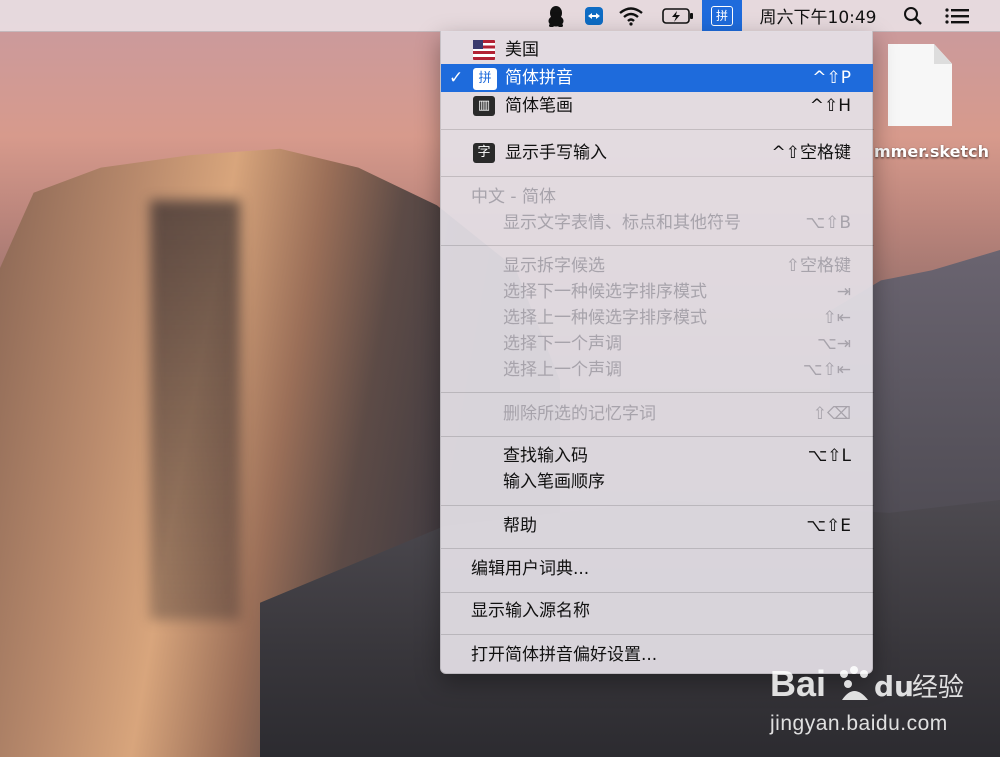  Describe the element at coordinates (957, 15) in the screenshot. I see `notification-list-icon` at that location.